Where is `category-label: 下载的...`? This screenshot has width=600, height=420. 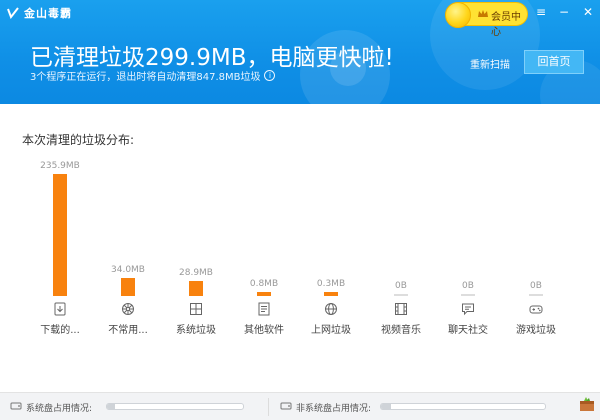
category-label: 下载的... is located at coordinates (60, 328).